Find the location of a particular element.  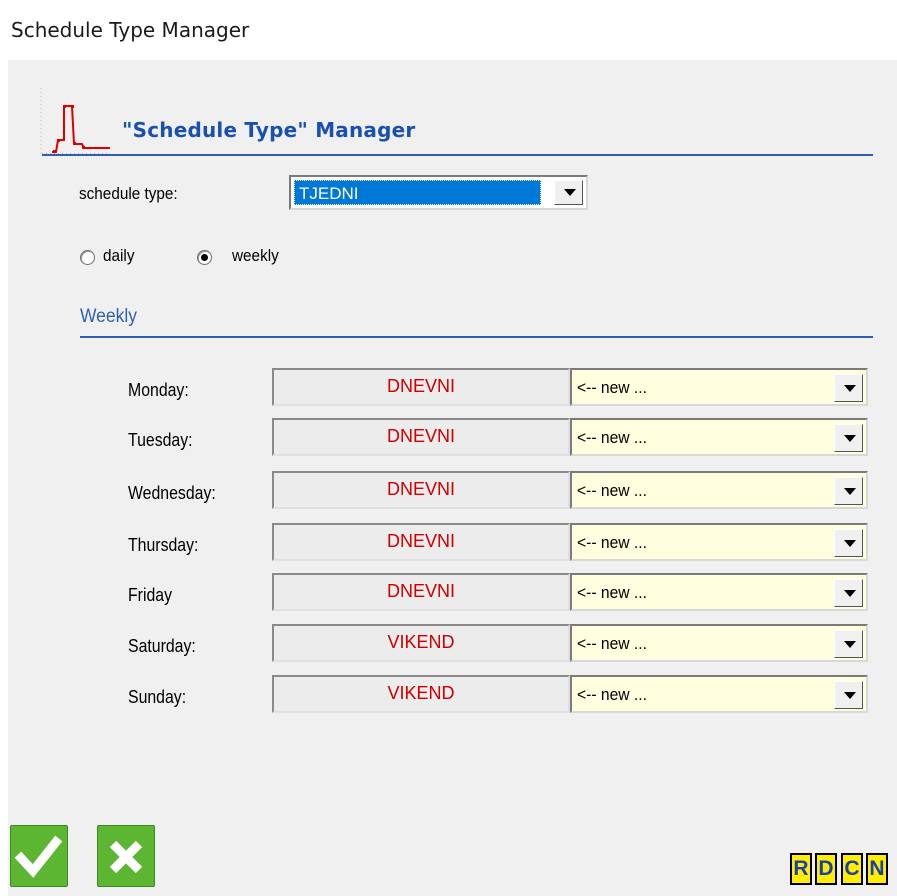

cancel-button is located at coordinates (126, 856).